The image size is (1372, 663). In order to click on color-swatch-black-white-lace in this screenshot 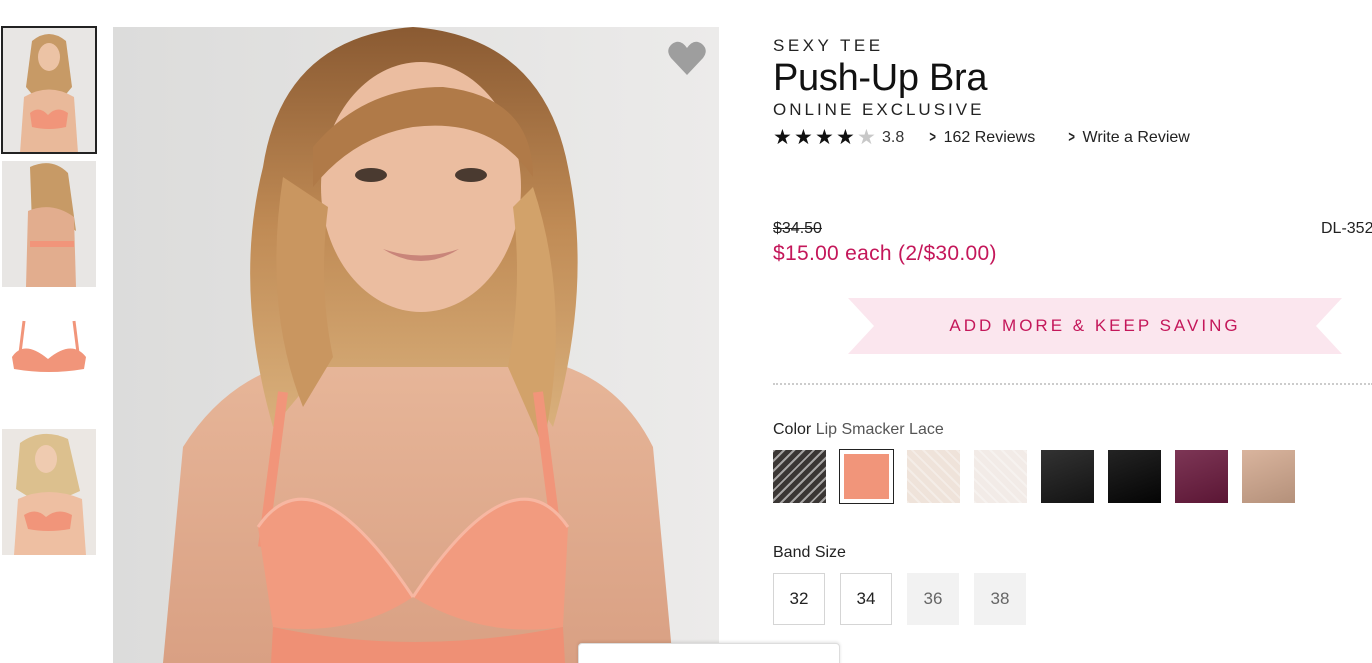, I will do `click(799, 476)`.